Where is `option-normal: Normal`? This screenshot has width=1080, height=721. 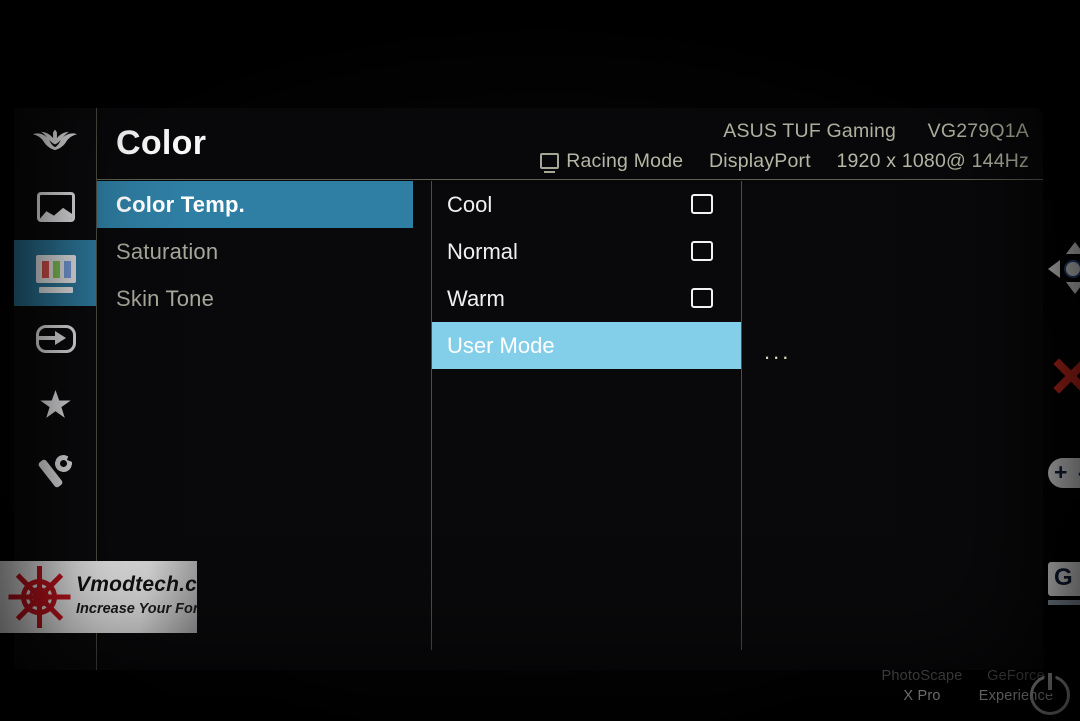
option-normal: Normal is located at coordinates (586, 251).